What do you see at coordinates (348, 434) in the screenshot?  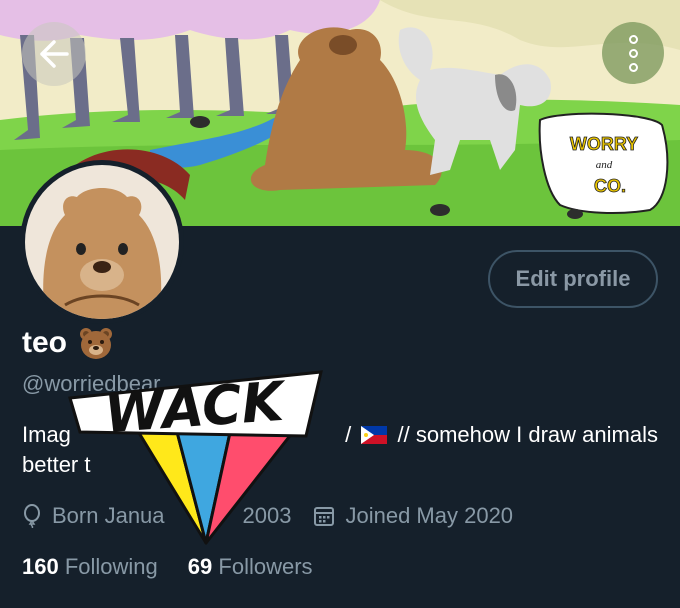 I see `bio-slash: /` at bounding box center [348, 434].